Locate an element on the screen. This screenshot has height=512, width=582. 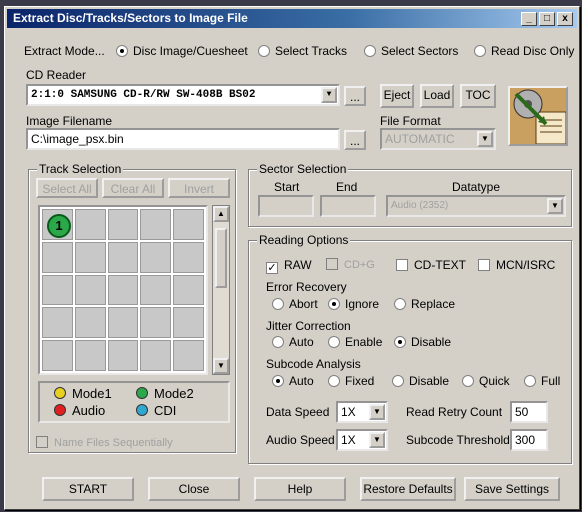
subcode-full-label: Full is located at coordinates (551, 381).